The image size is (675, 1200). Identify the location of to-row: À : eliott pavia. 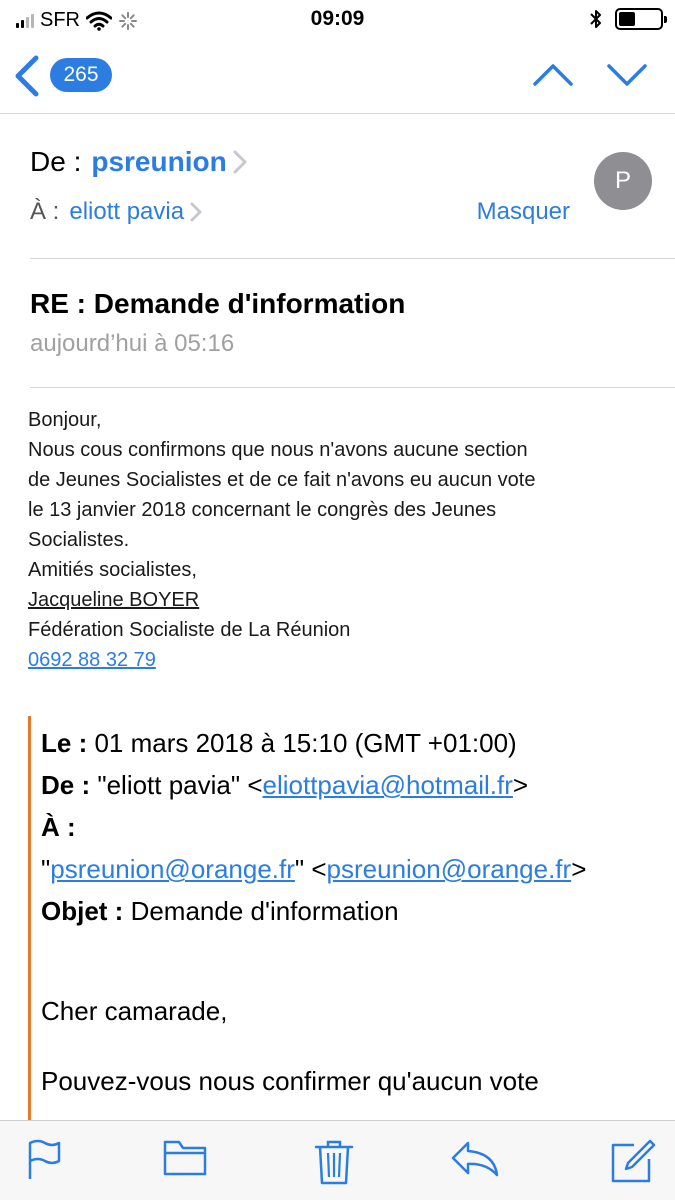
(116, 212).